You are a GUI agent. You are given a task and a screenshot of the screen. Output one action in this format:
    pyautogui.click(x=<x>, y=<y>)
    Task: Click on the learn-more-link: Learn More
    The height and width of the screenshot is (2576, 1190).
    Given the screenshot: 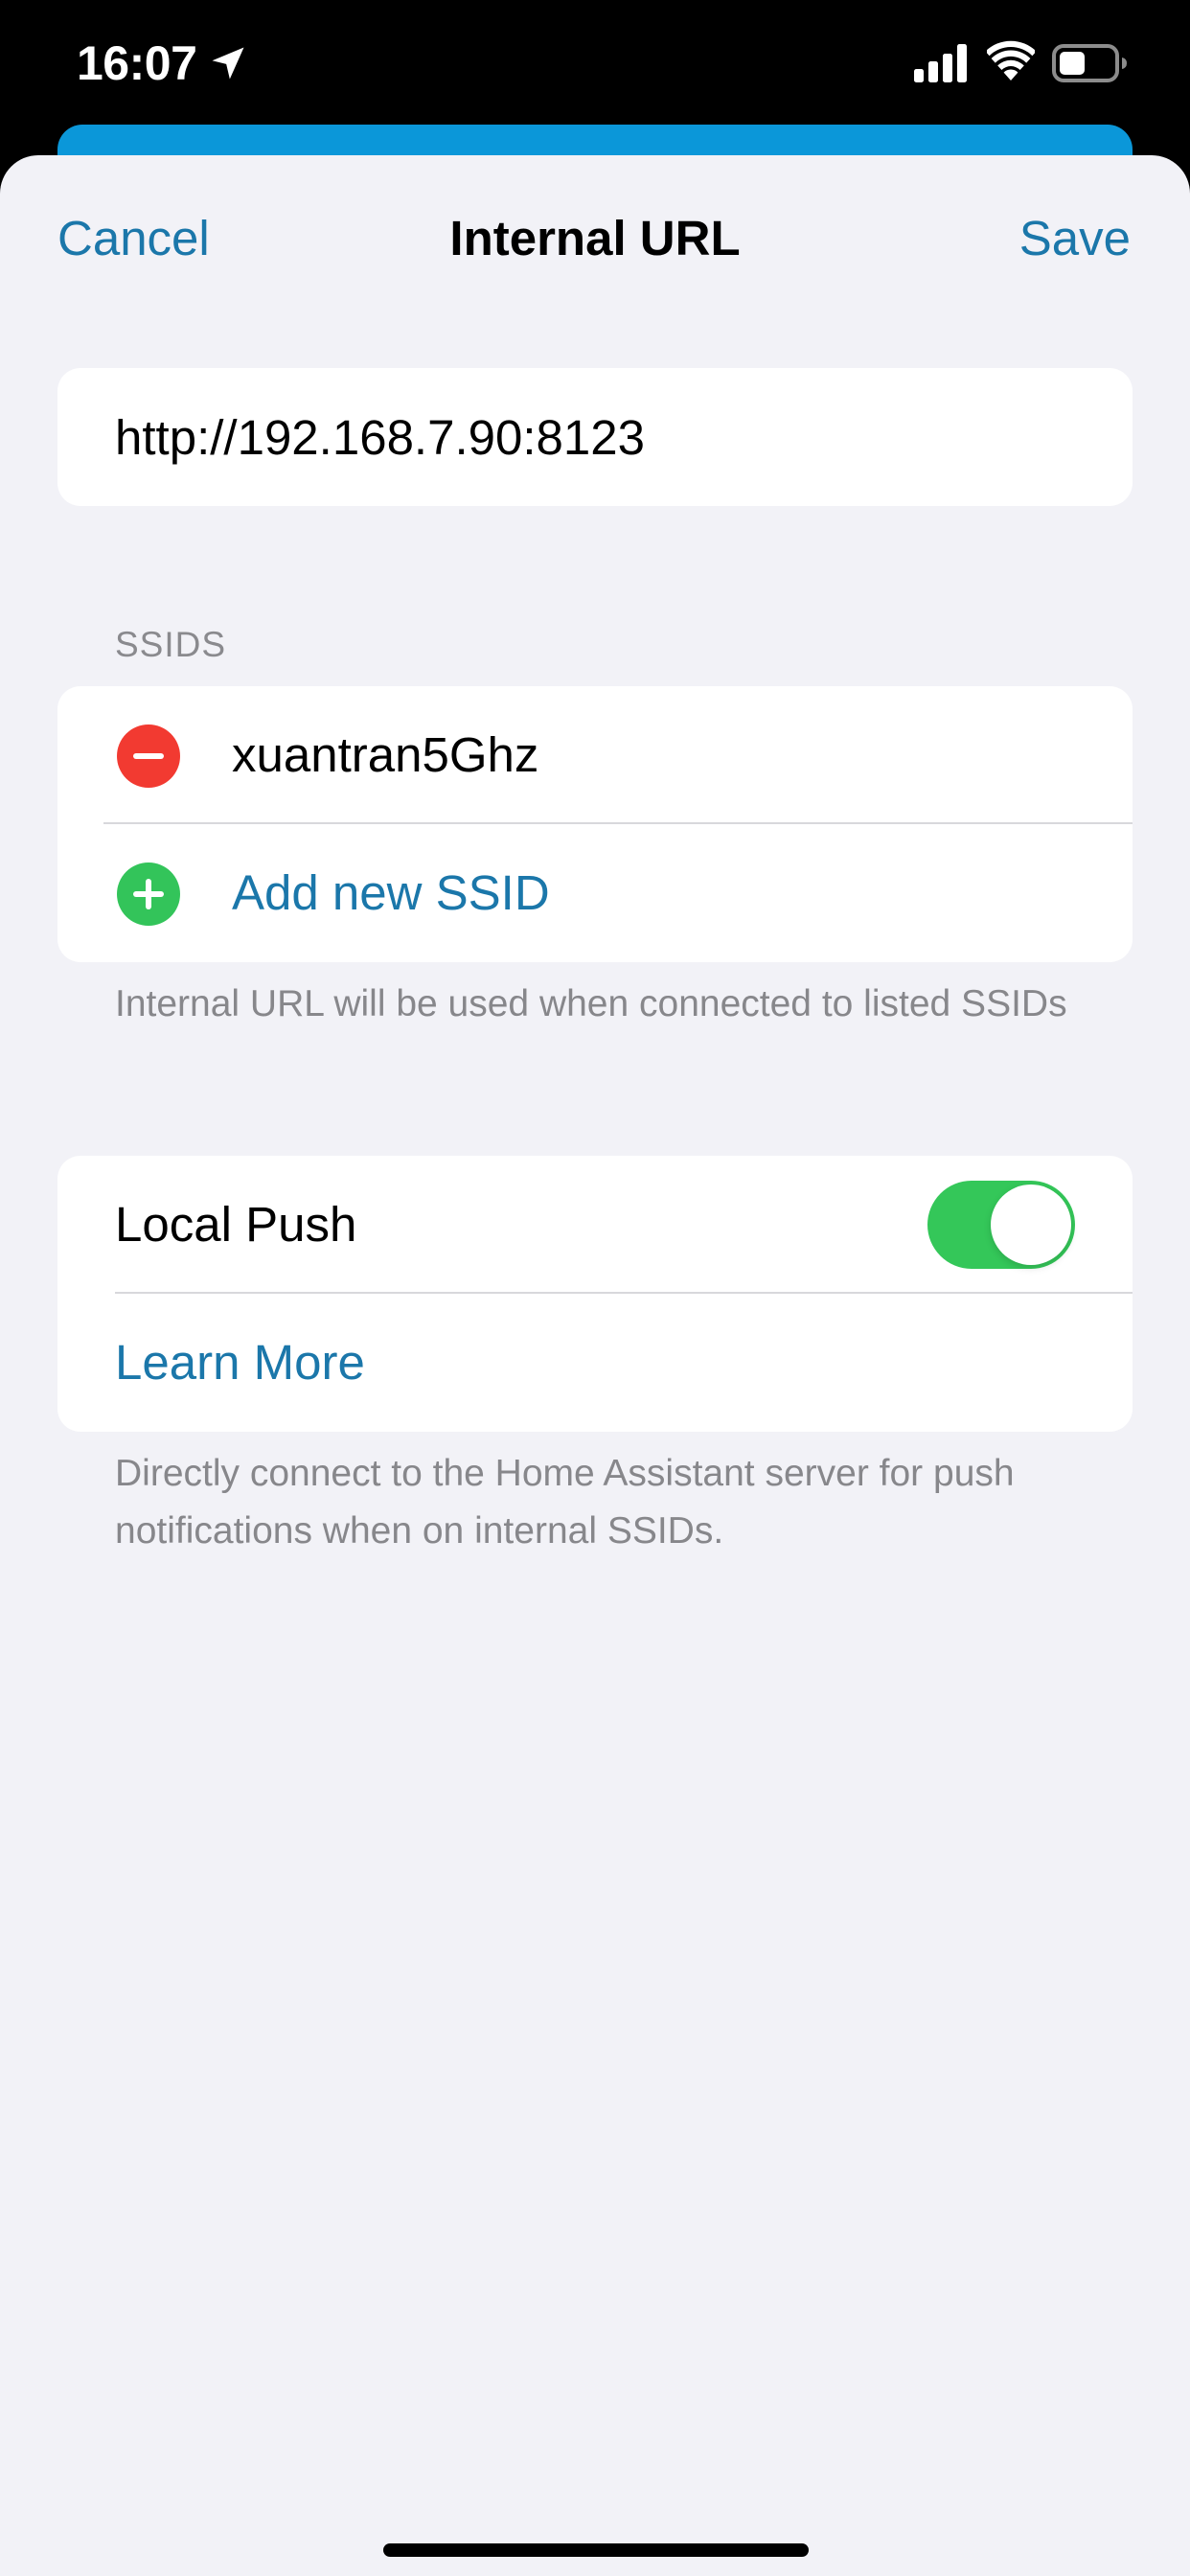 What is the action you would take?
    pyautogui.click(x=240, y=1363)
    